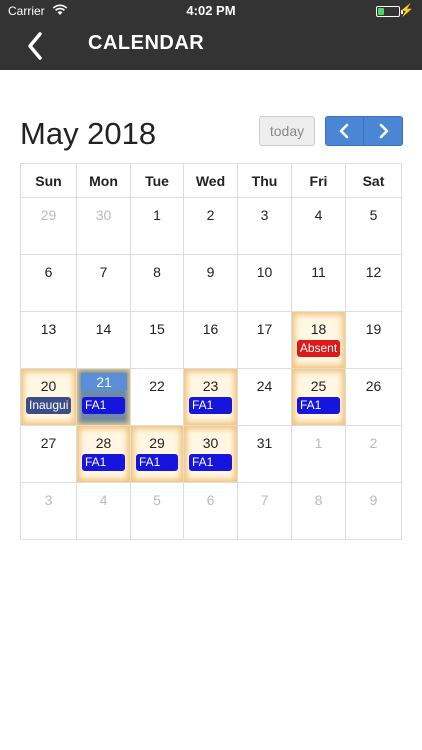 This screenshot has height=750, width=422. Describe the element at coordinates (157, 215) in the screenshot. I see `day-number: 1` at that location.